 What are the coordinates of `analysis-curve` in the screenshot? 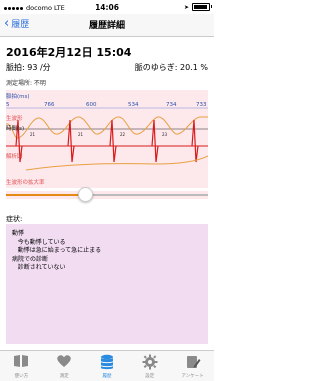 It's located at (117, 163).